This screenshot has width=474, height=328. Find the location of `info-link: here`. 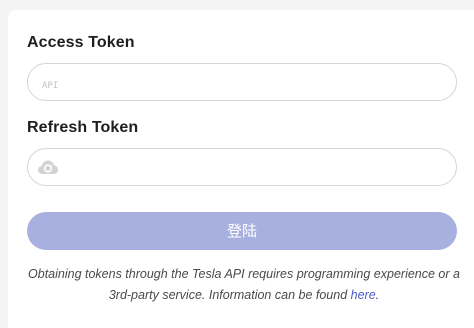

info-link: here is located at coordinates (363, 295).